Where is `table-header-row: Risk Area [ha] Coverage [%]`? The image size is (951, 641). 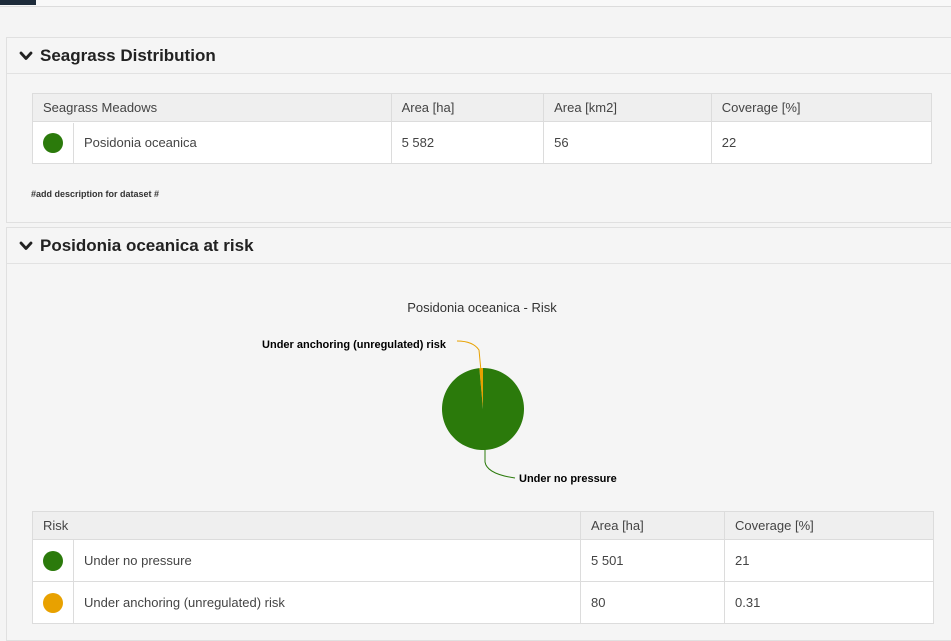
table-header-row: Risk Area [ha] Coverage [%] is located at coordinates (483, 525).